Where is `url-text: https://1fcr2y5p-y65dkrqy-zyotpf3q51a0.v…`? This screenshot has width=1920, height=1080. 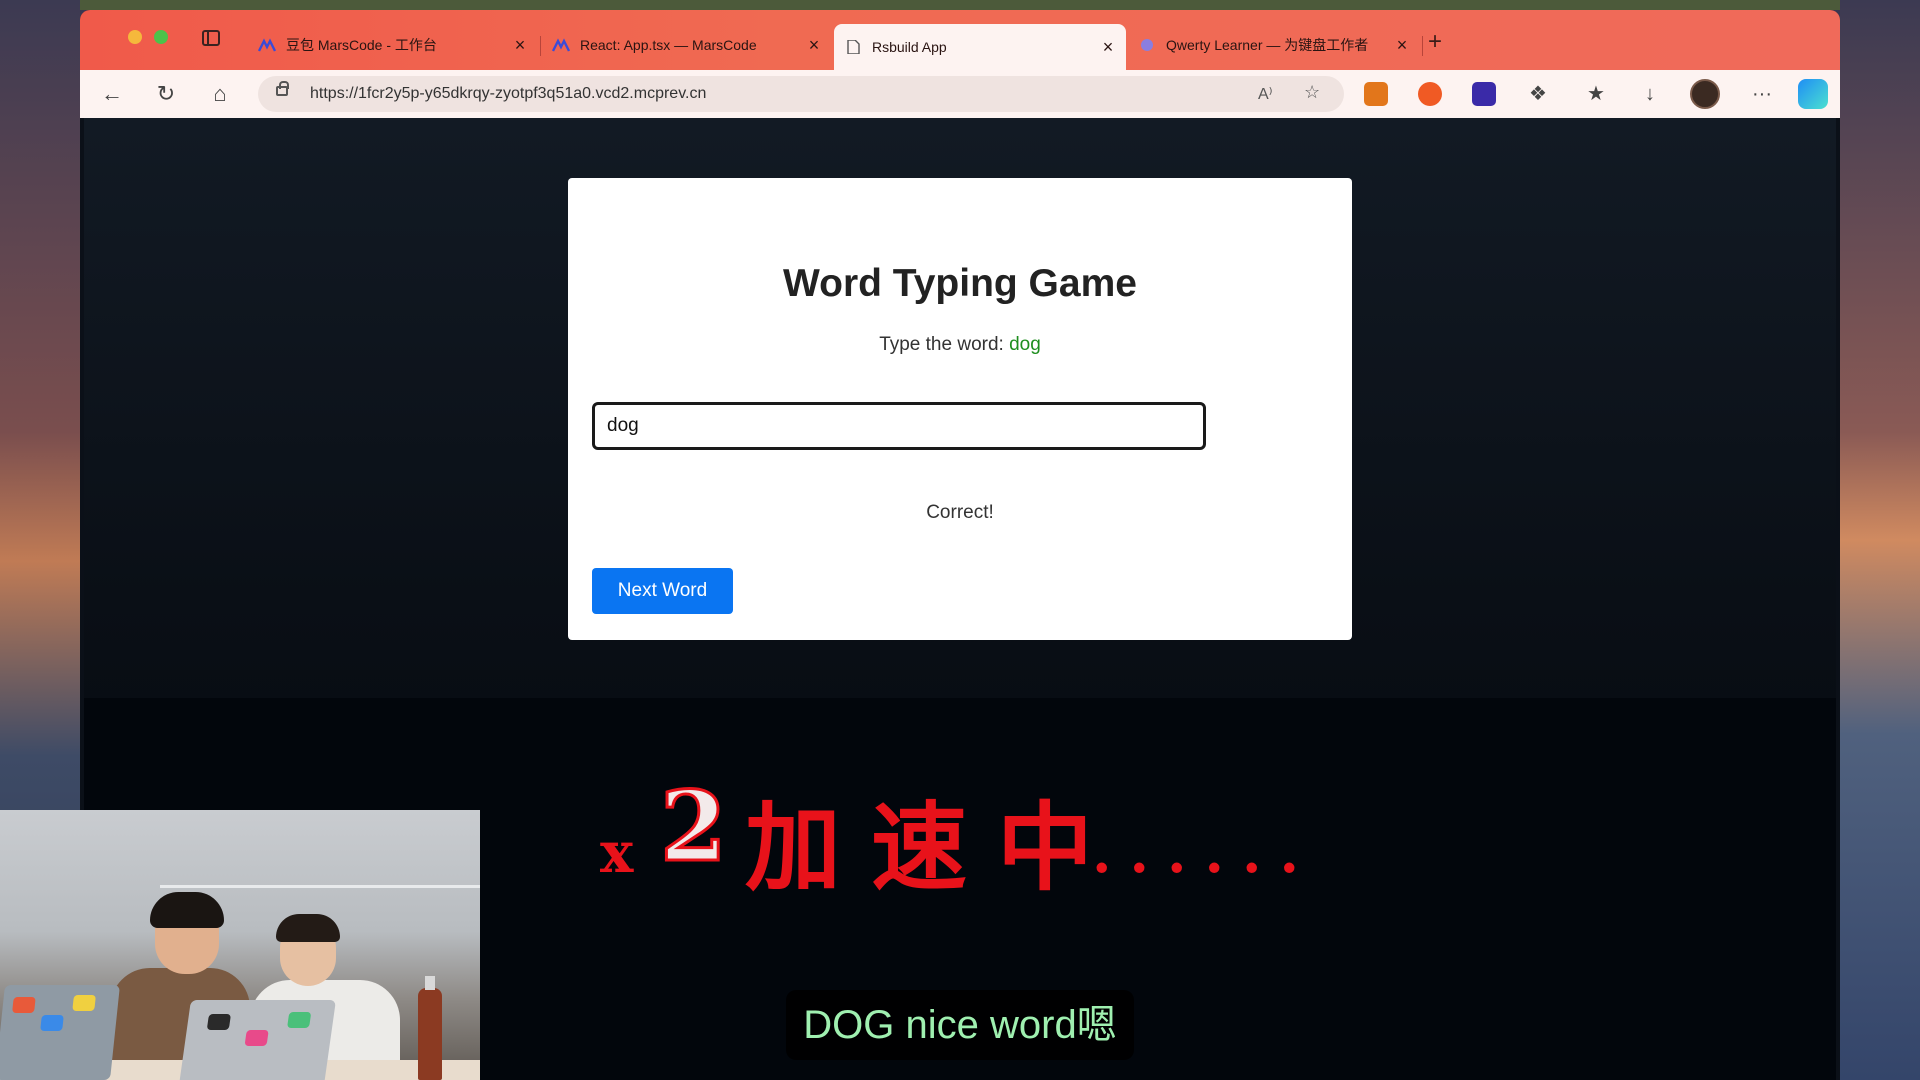 url-text: https://1fcr2y5p-y65dkrqy-zyotpf3q51a0.v… is located at coordinates (508, 94).